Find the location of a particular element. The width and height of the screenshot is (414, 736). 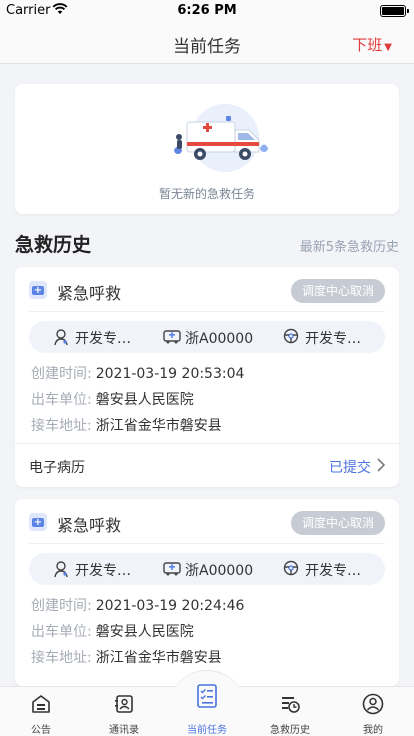

emr-label: 电子病历 is located at coordinates (57, 468).